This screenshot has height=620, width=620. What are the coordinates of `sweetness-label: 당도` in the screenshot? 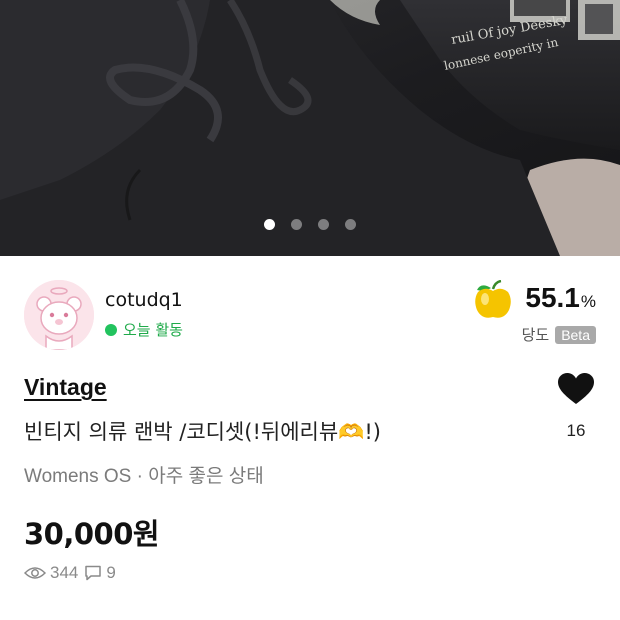 It's located at (535, 335).